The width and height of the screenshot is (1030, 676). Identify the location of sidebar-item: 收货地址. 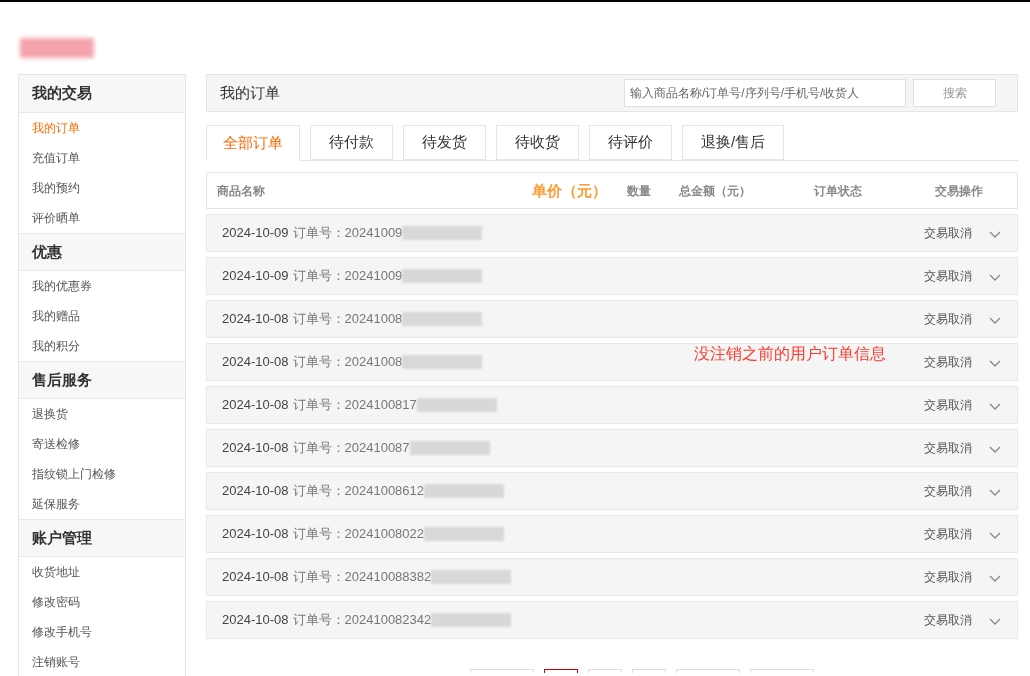
(56, 572).